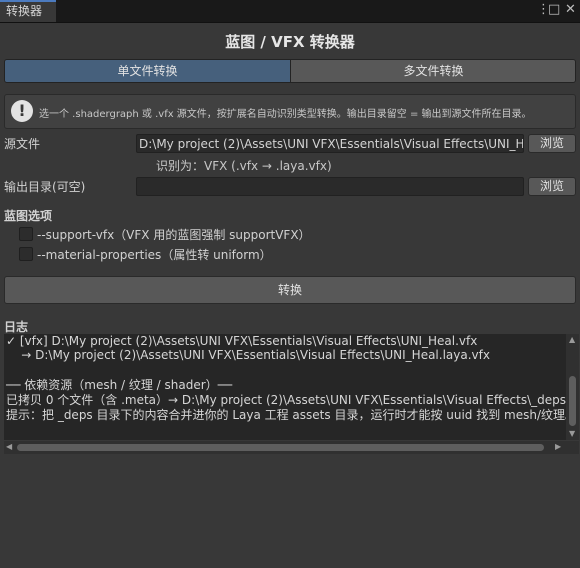  I want to click on source-file-label: 源文件, so click(22, 144).